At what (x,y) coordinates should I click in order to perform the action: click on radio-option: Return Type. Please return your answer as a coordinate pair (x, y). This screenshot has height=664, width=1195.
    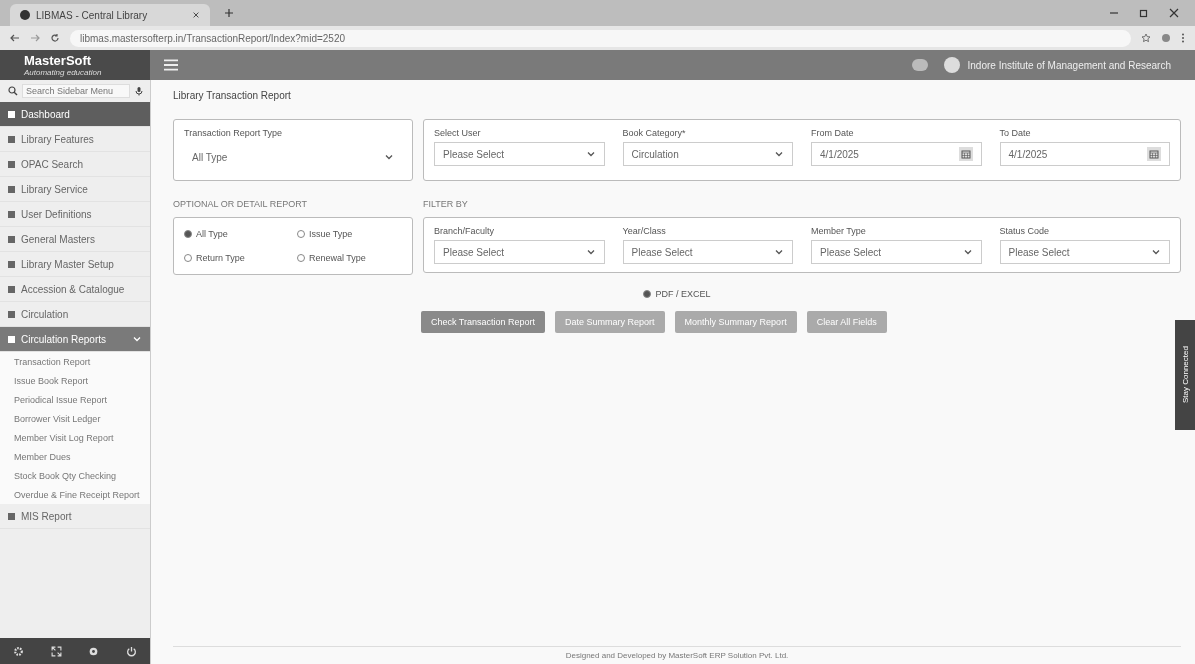
    Looking at the image, I should click on (236, 258).